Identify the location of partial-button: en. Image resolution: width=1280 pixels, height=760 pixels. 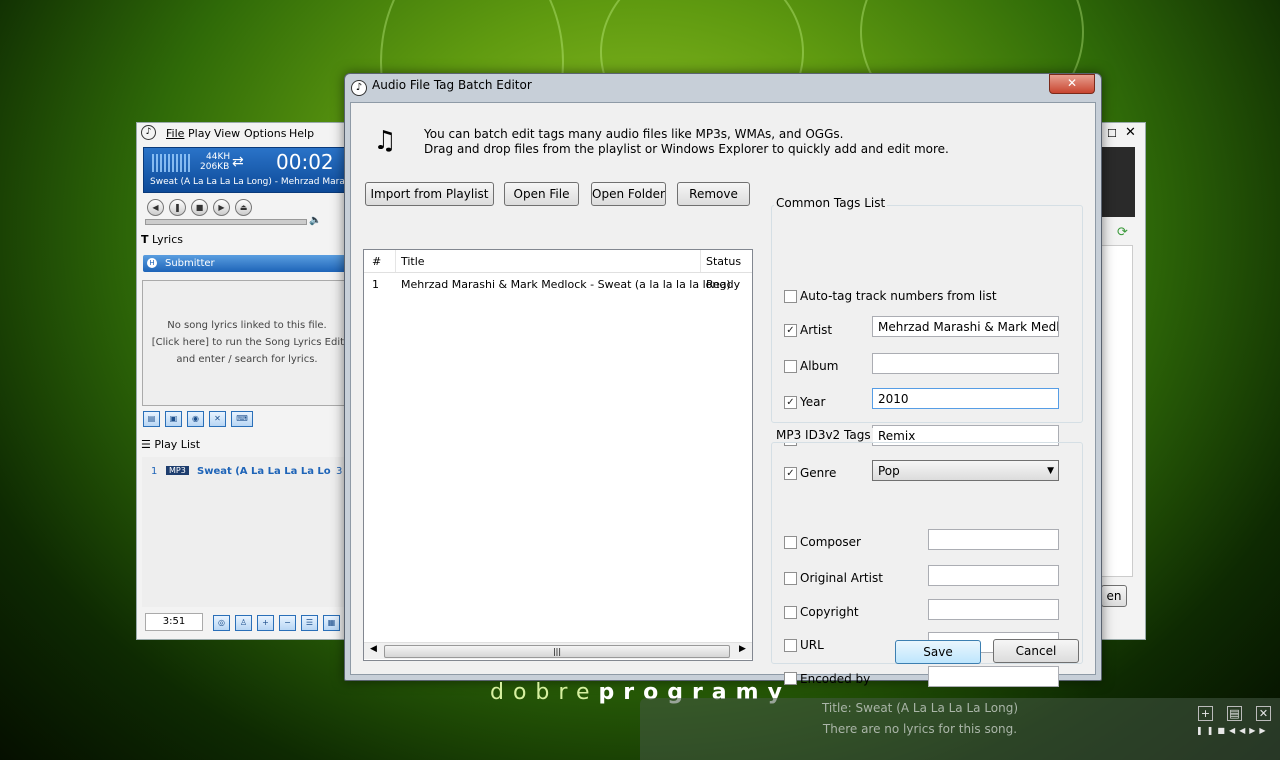
(1114, 596).